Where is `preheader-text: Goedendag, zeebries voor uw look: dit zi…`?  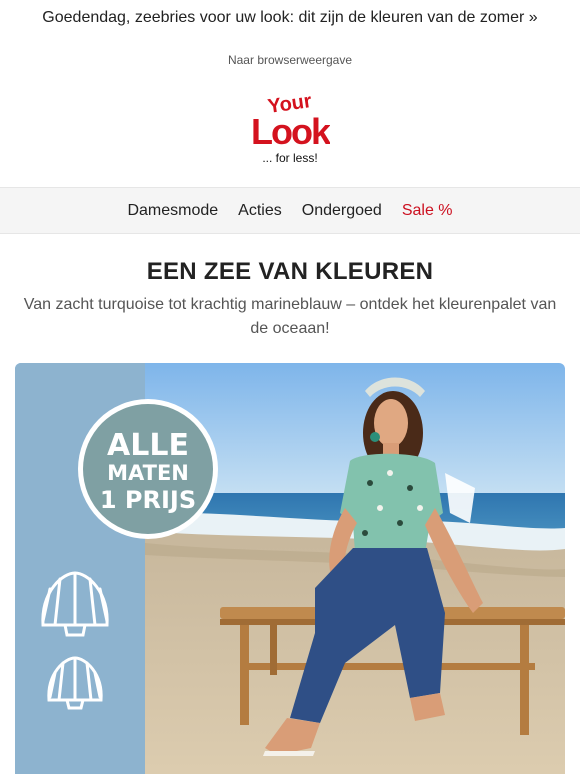
preheader-text: Goedendag, zeebries voor uw look: dit zi… is located at coordinates (290, 18).